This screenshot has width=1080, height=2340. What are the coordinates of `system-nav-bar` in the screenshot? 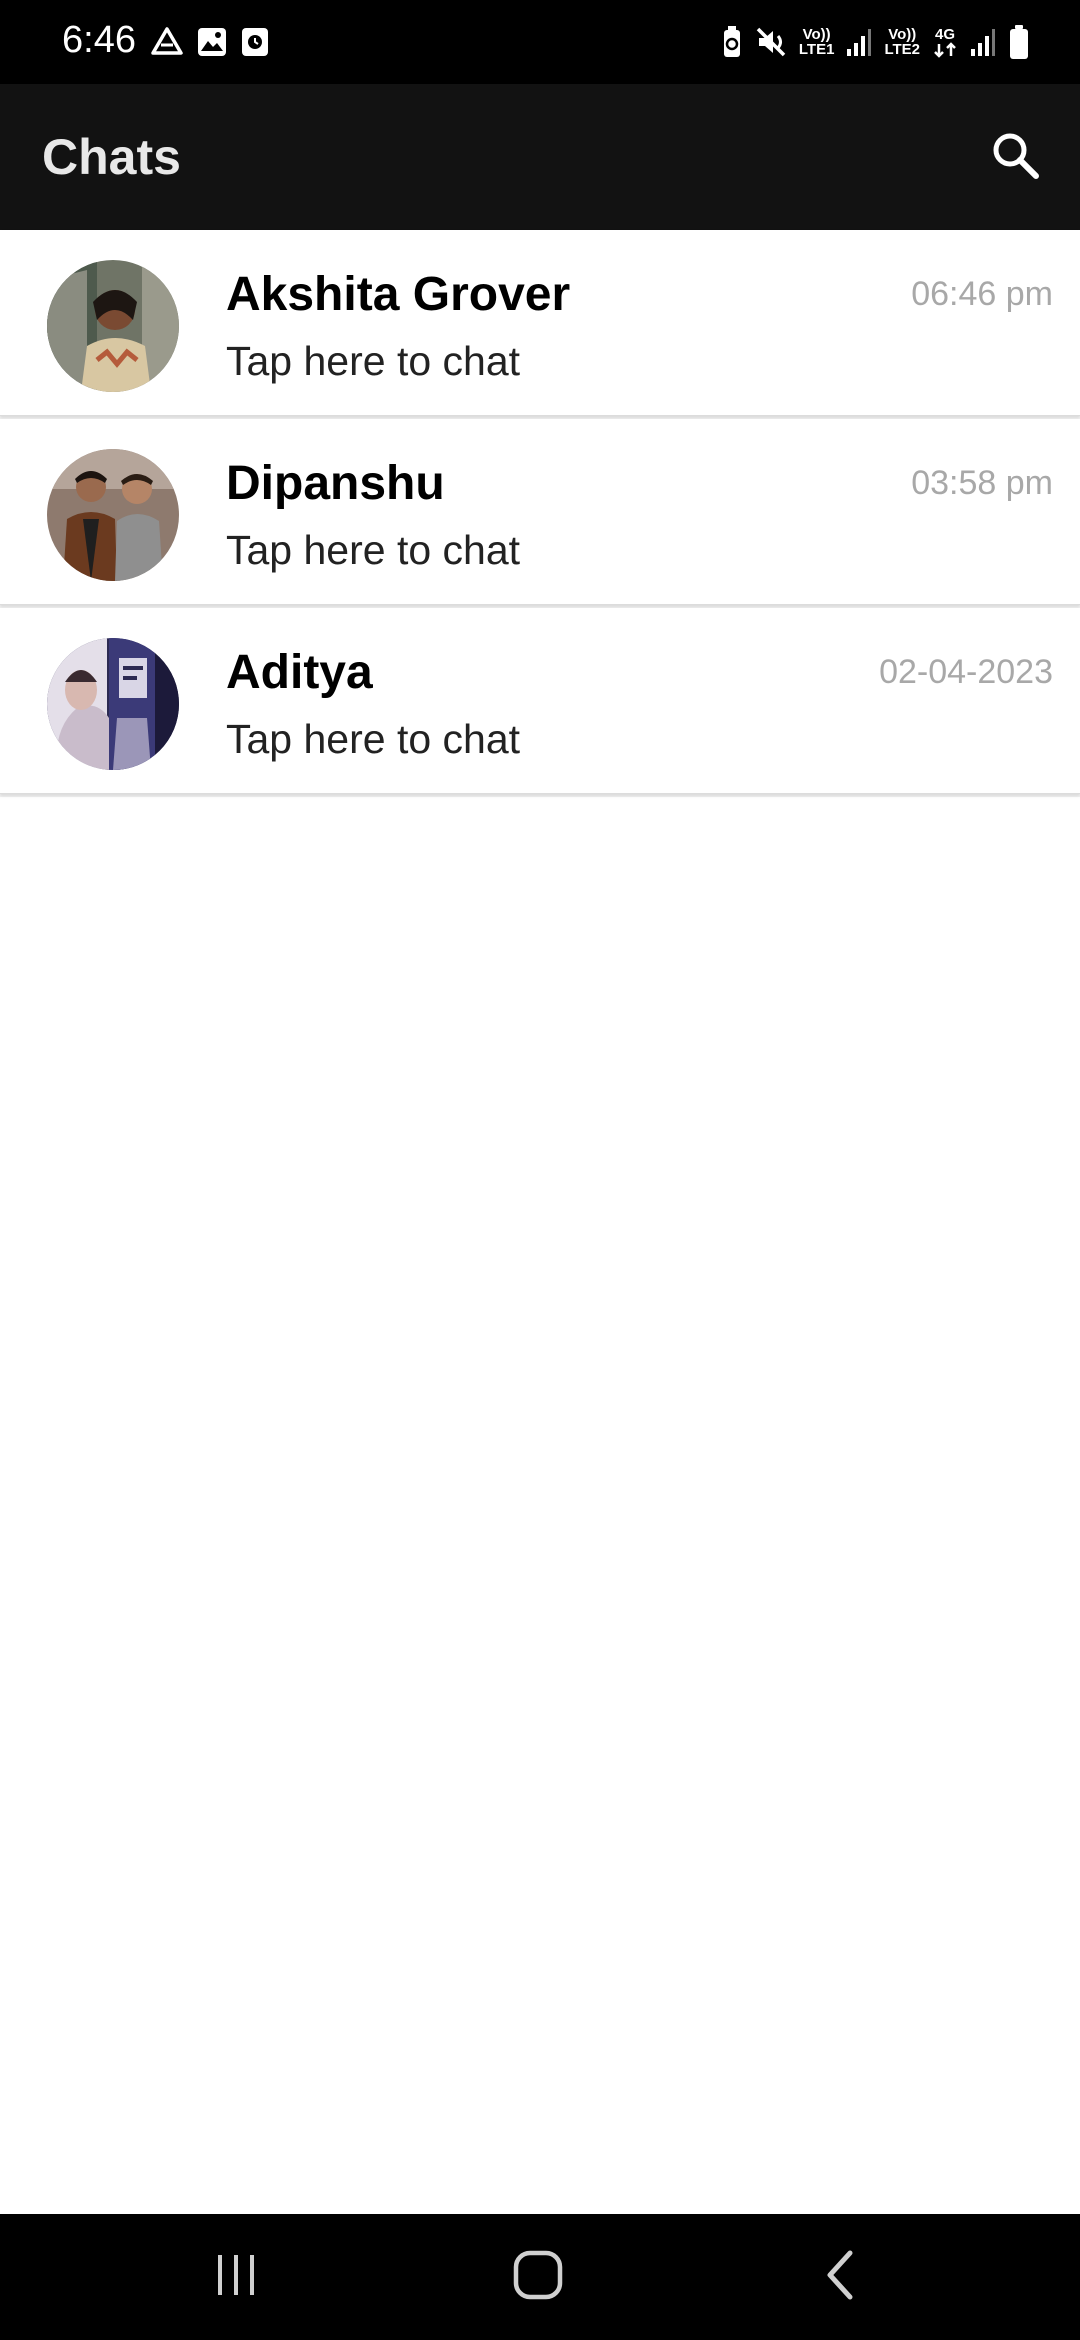 It's located at (540, 2277).